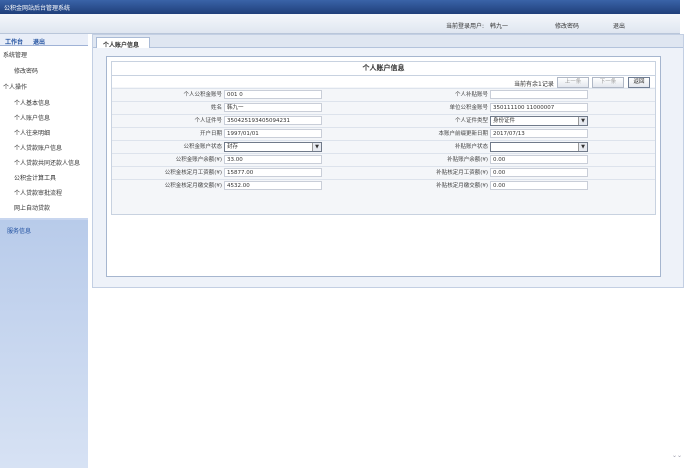  What do you see at coordinates (539, 107) in the screenshot?
I see `unit-account-no-field: 350111100 11000007` at bounding box center [539, 107].